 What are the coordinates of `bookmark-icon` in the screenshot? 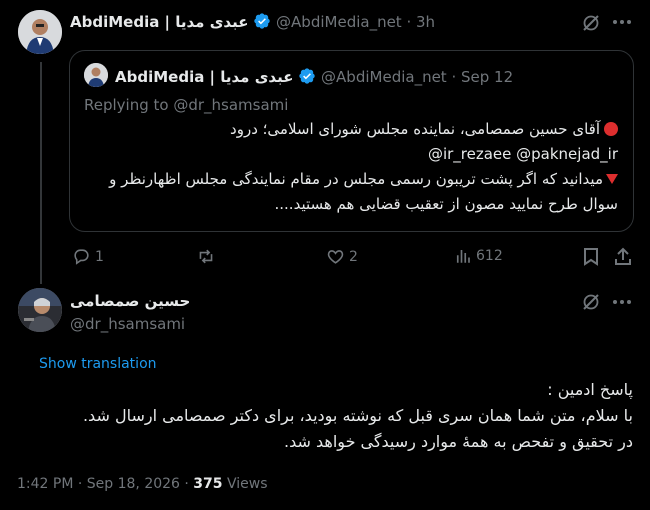 It's located at (591, 256).